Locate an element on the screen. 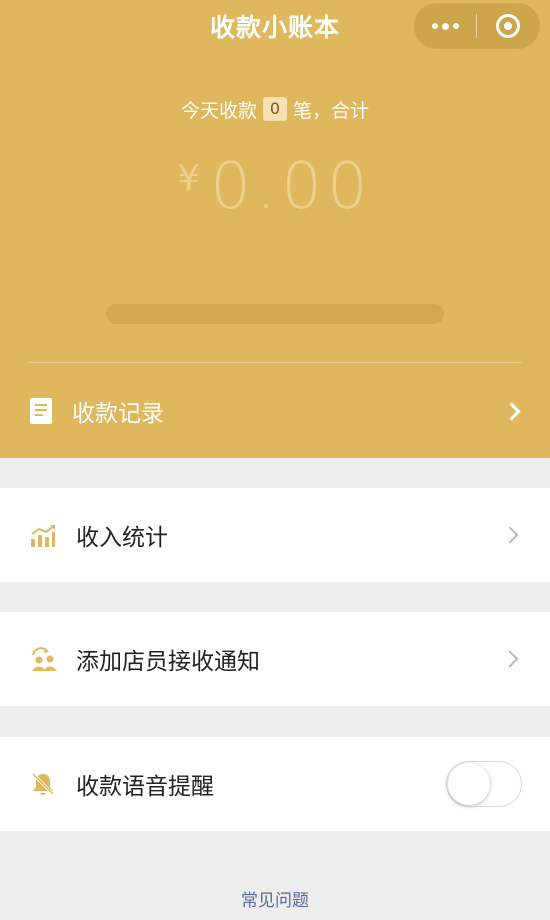 Image resolution: width=550 pixels, height=920 pixels. currency-symbol: ¥ is located at coordinates (189, 178).